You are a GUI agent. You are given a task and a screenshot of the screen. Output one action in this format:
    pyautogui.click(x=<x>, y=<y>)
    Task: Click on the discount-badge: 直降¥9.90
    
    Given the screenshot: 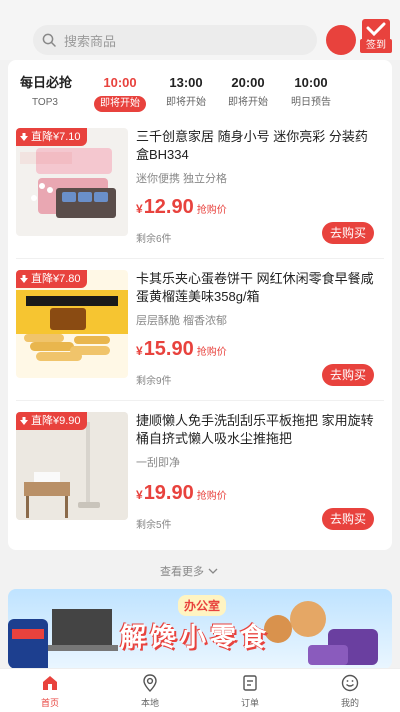 What is the action you would take?
    pyautogui.click(x=51, y=421)
    